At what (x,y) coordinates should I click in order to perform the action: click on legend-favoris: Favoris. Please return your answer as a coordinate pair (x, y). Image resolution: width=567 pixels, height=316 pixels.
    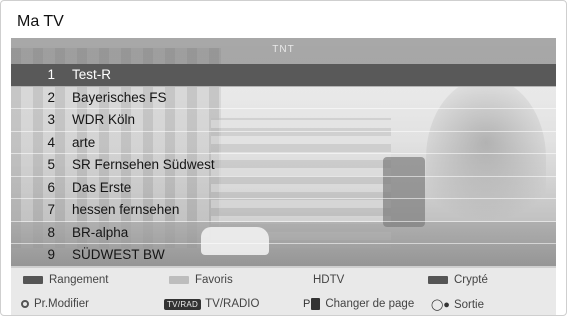
    Looking at the image, I should click on (201, 280).